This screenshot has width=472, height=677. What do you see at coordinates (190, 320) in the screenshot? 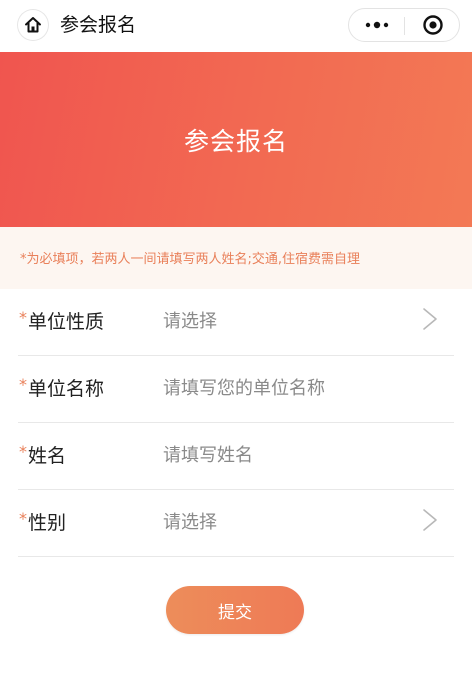
I see `unit-type-select: 请选择` at bounding box center [190, 320].